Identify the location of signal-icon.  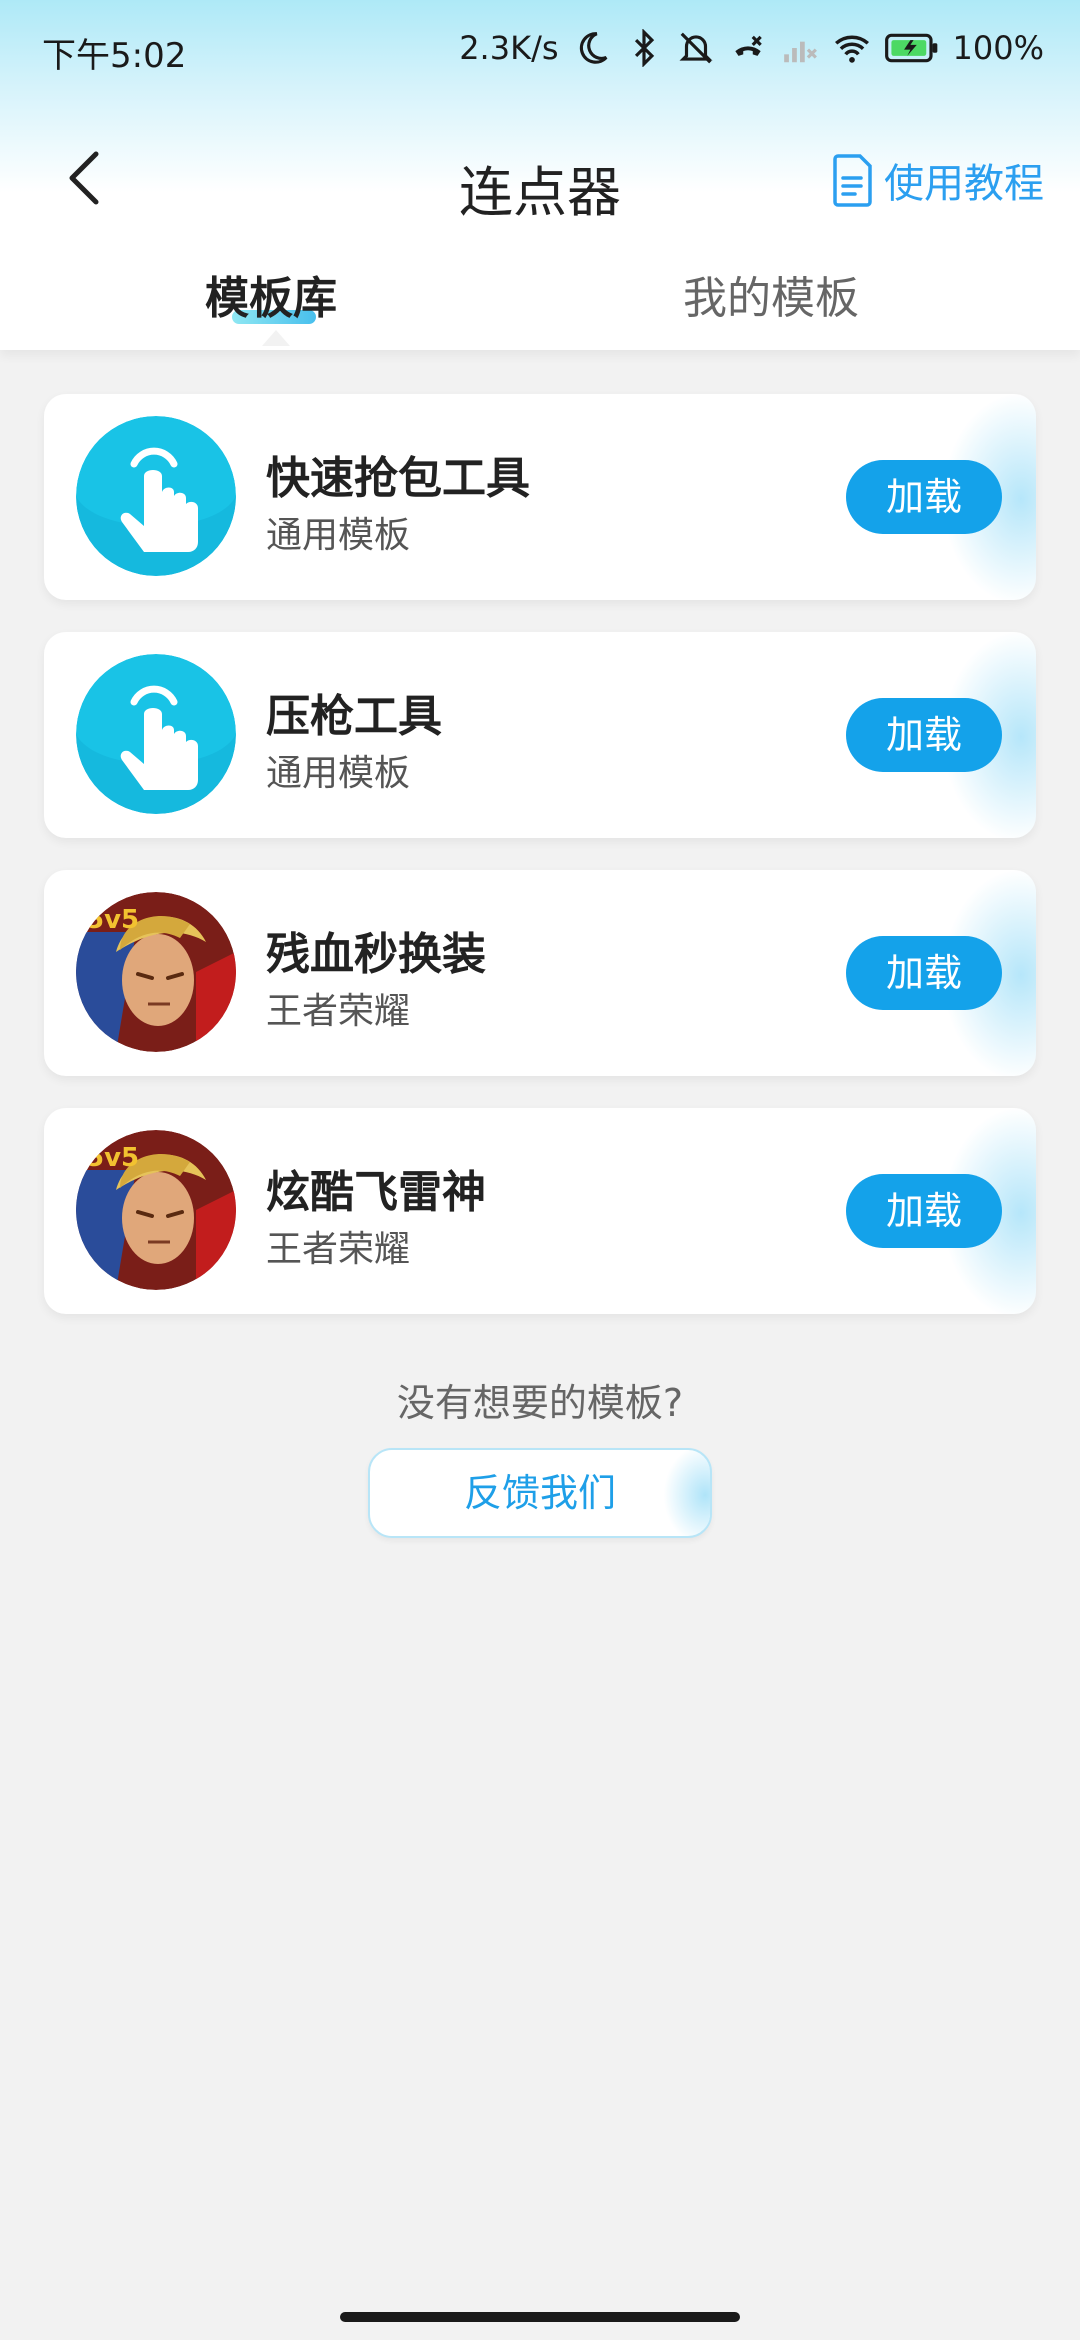
(800, 52).